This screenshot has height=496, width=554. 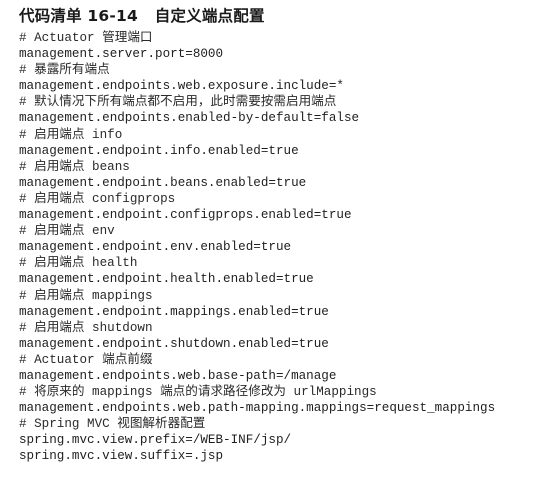 What do you see at coordinates (155, 247) in the screenshot?
I see `code-line: management.endpoint.env.enabled=true` at bounding box center [155, 247].